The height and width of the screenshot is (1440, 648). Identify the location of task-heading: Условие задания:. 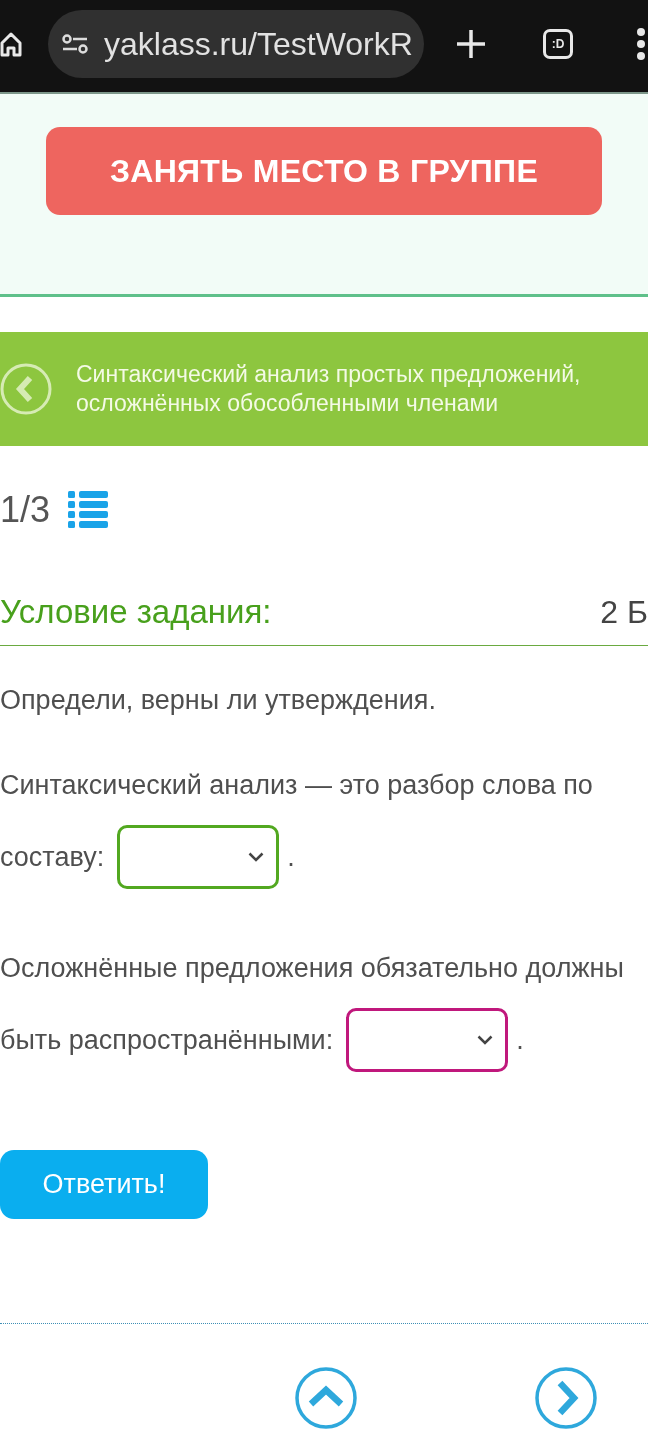
(136, 612).